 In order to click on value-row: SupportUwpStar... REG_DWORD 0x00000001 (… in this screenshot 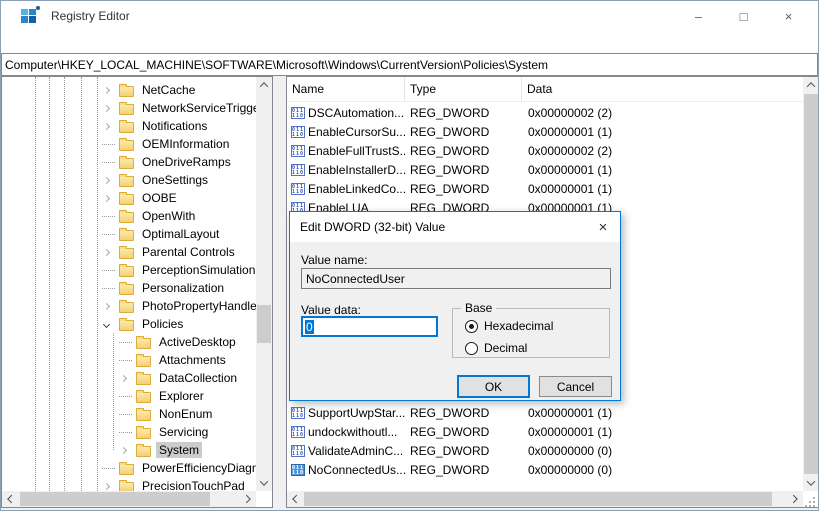, I will do `click(545, 412)`.